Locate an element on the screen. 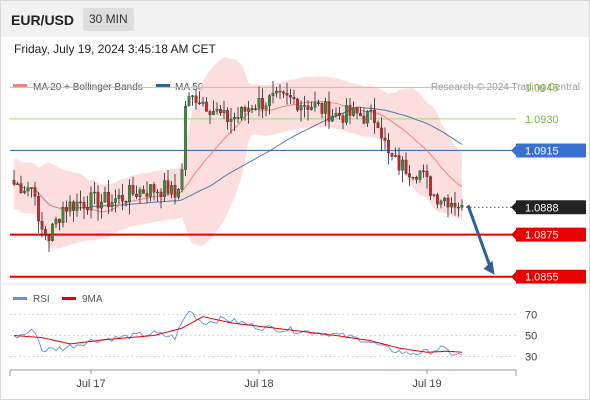 The width and height of the screenshot is (590, 400). ma20-legend-swatch is located at coordinates (20, 85).